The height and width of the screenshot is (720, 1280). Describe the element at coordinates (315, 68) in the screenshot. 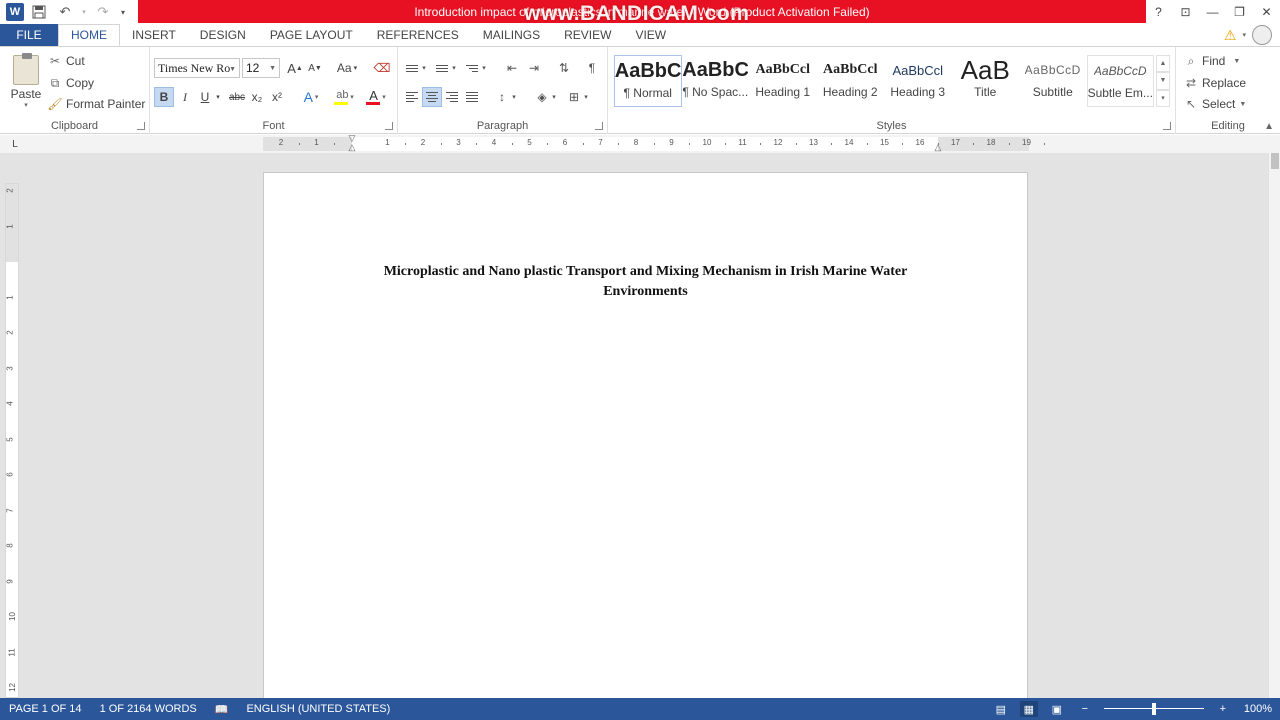

I see `shrink-font-button: A ▼` at that location.